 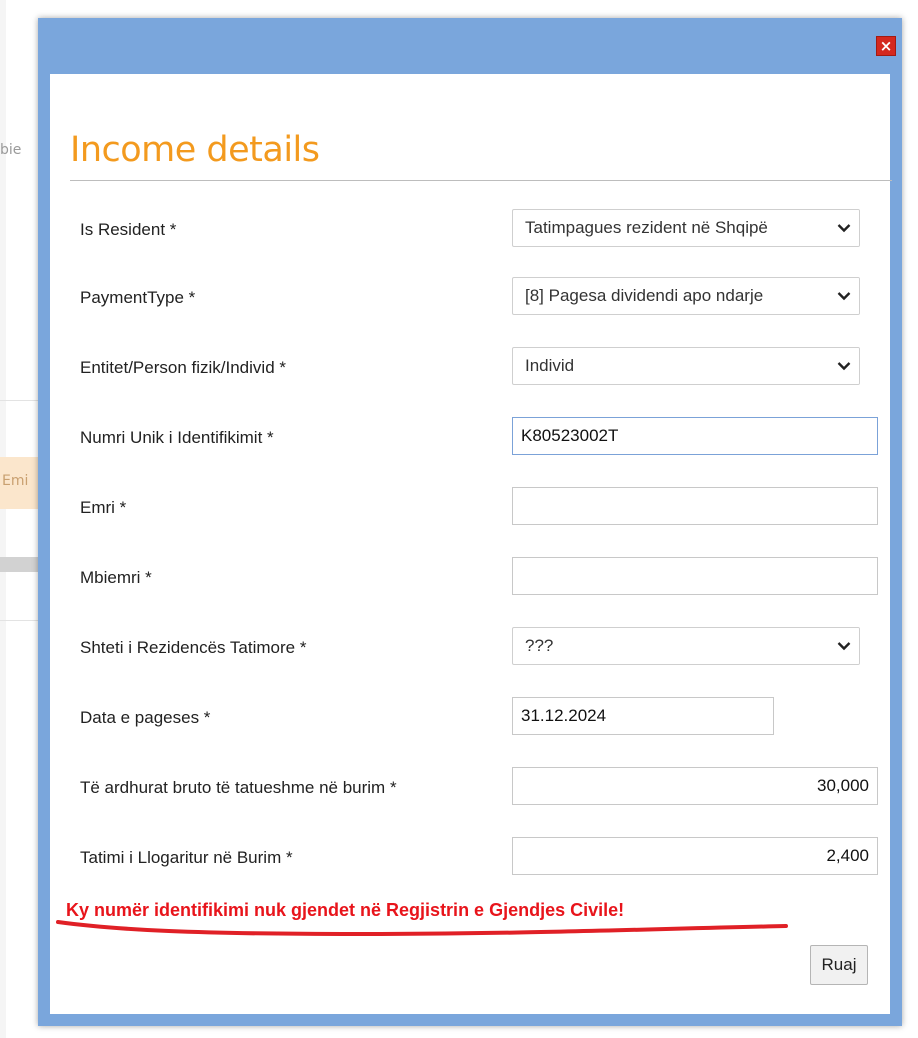 What do you see at coordinates (138, 297) in the screenshot?
I see `payment-type-label: PaymentType *` at bounding box center [138, 297].